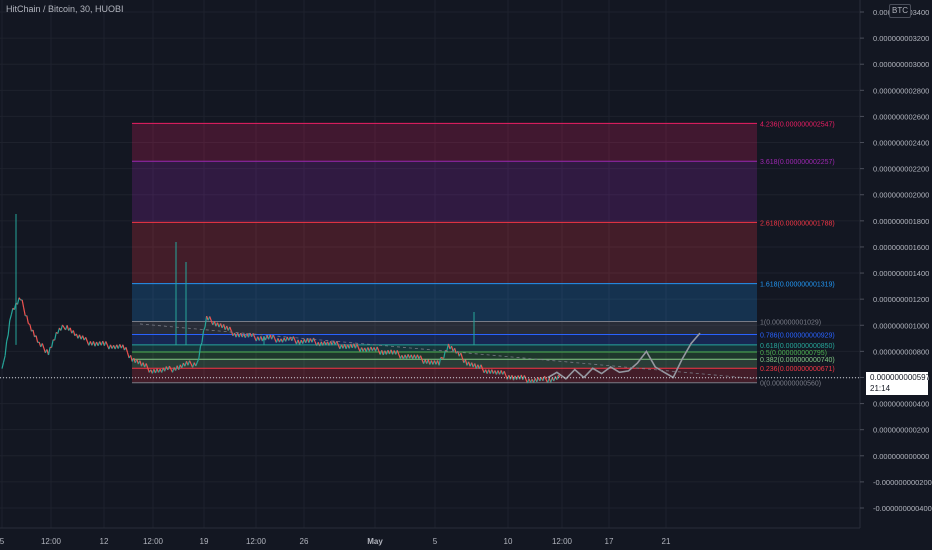 This screenshot has width=932, height=550. What do you see at coordinates (902, 508) in the screenshot?
I see `y-tick-label: -0.000000000400` at bounding box center [902, 508].